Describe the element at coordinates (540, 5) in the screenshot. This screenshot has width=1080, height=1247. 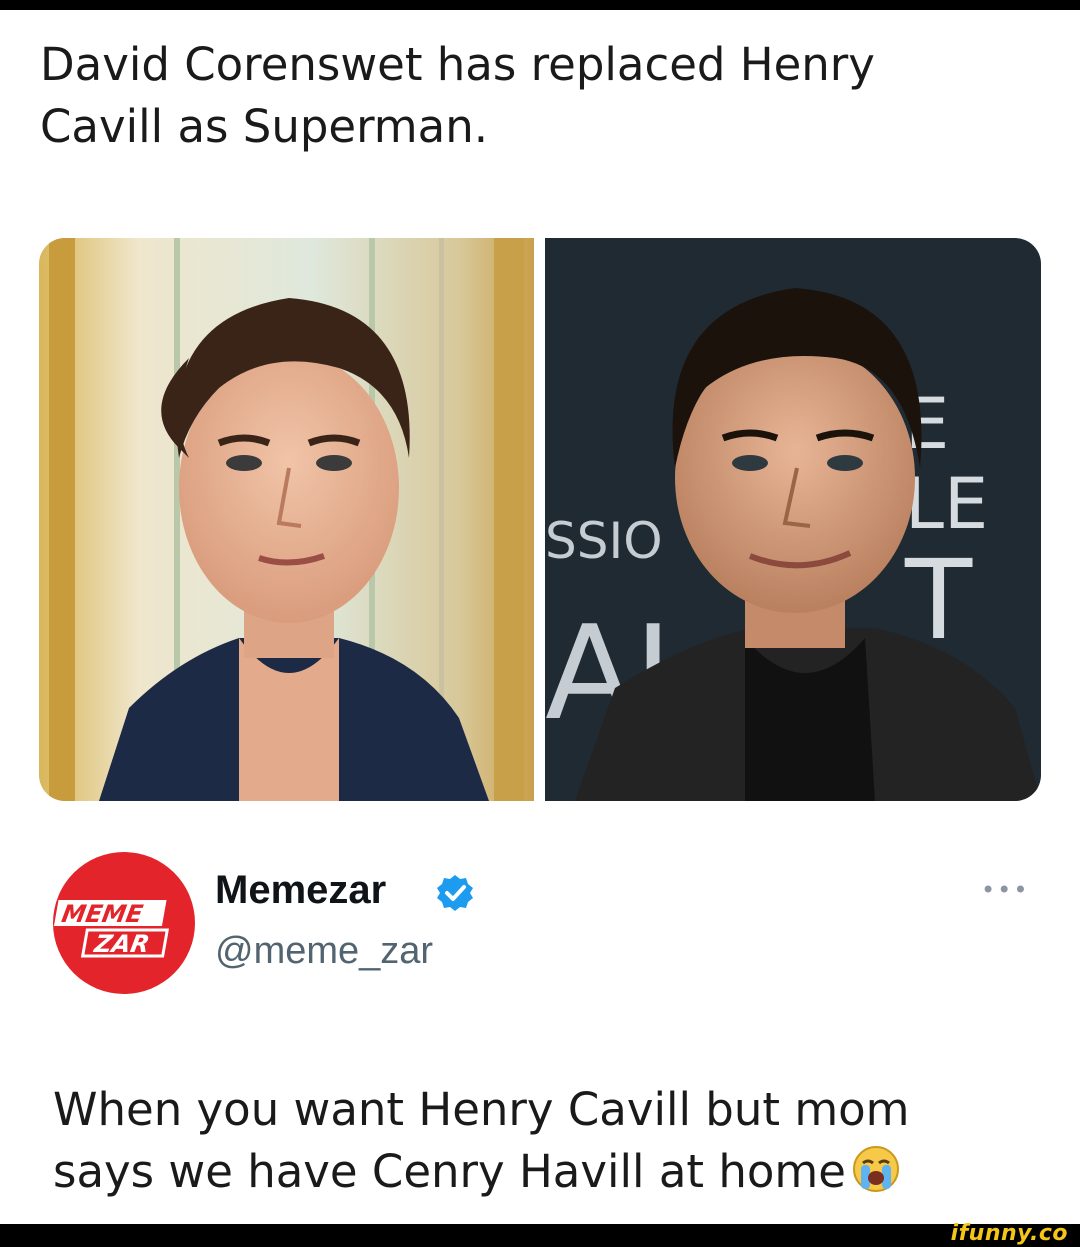
I see `top-border` at that location.